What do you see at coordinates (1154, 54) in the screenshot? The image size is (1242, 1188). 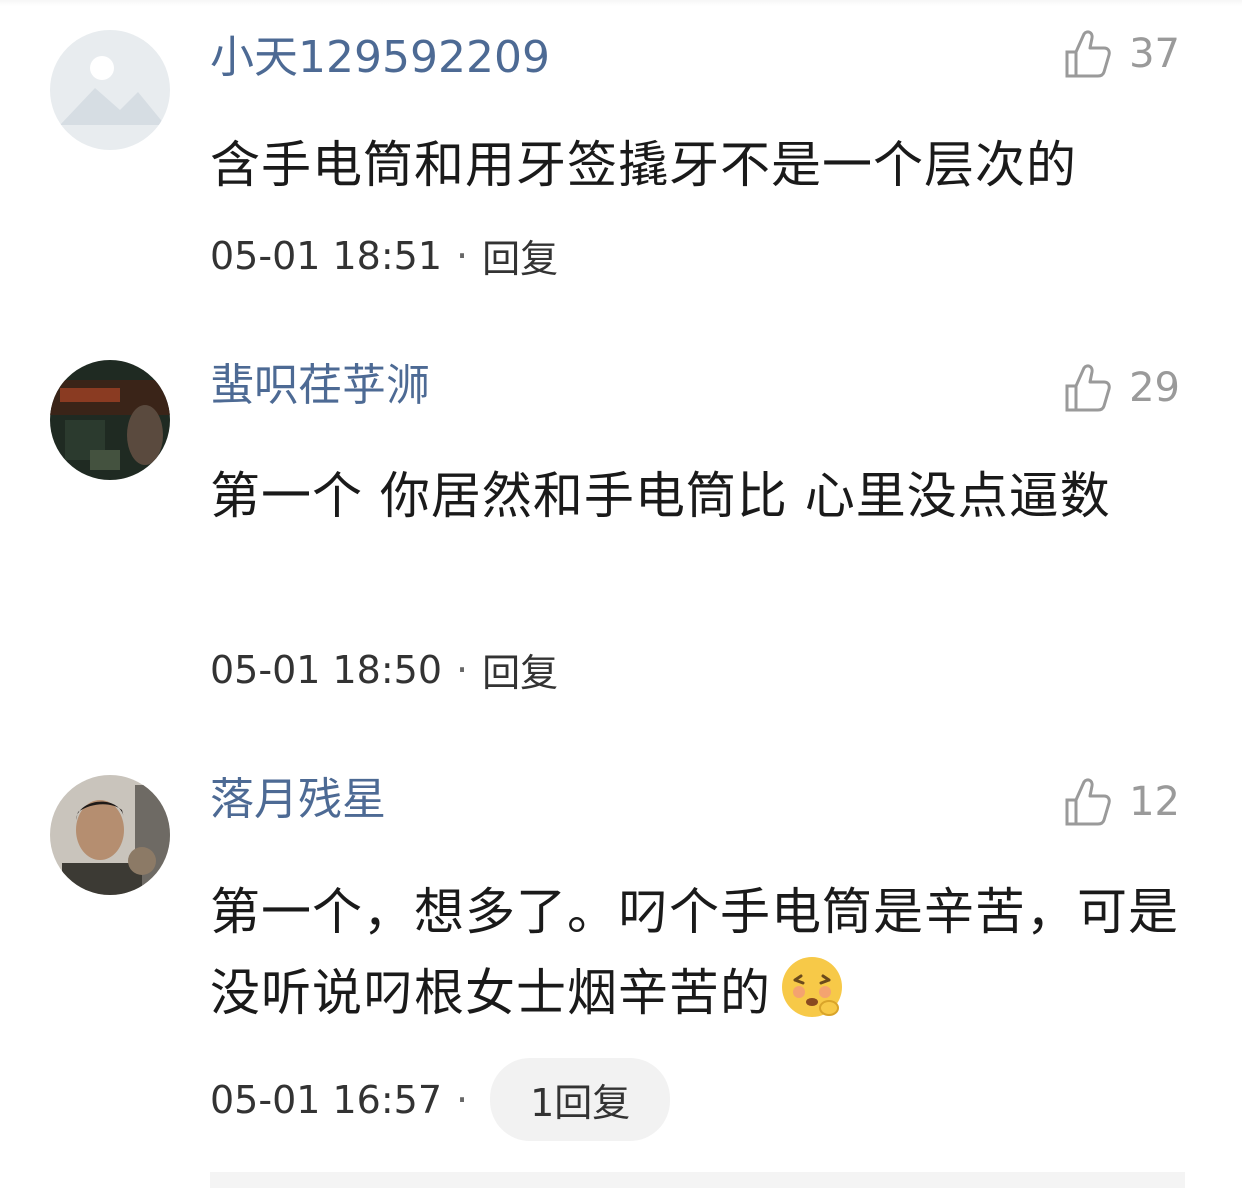 I see `like-count: 37` at bounding box center [1154, 54].